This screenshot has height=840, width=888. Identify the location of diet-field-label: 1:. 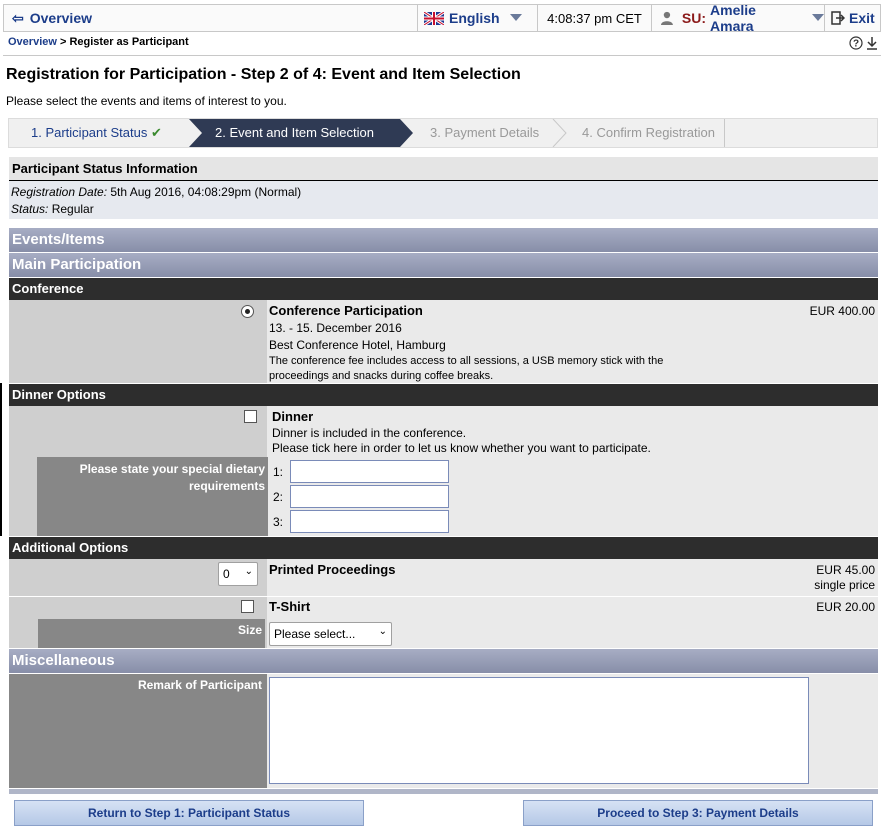
(278, 472).